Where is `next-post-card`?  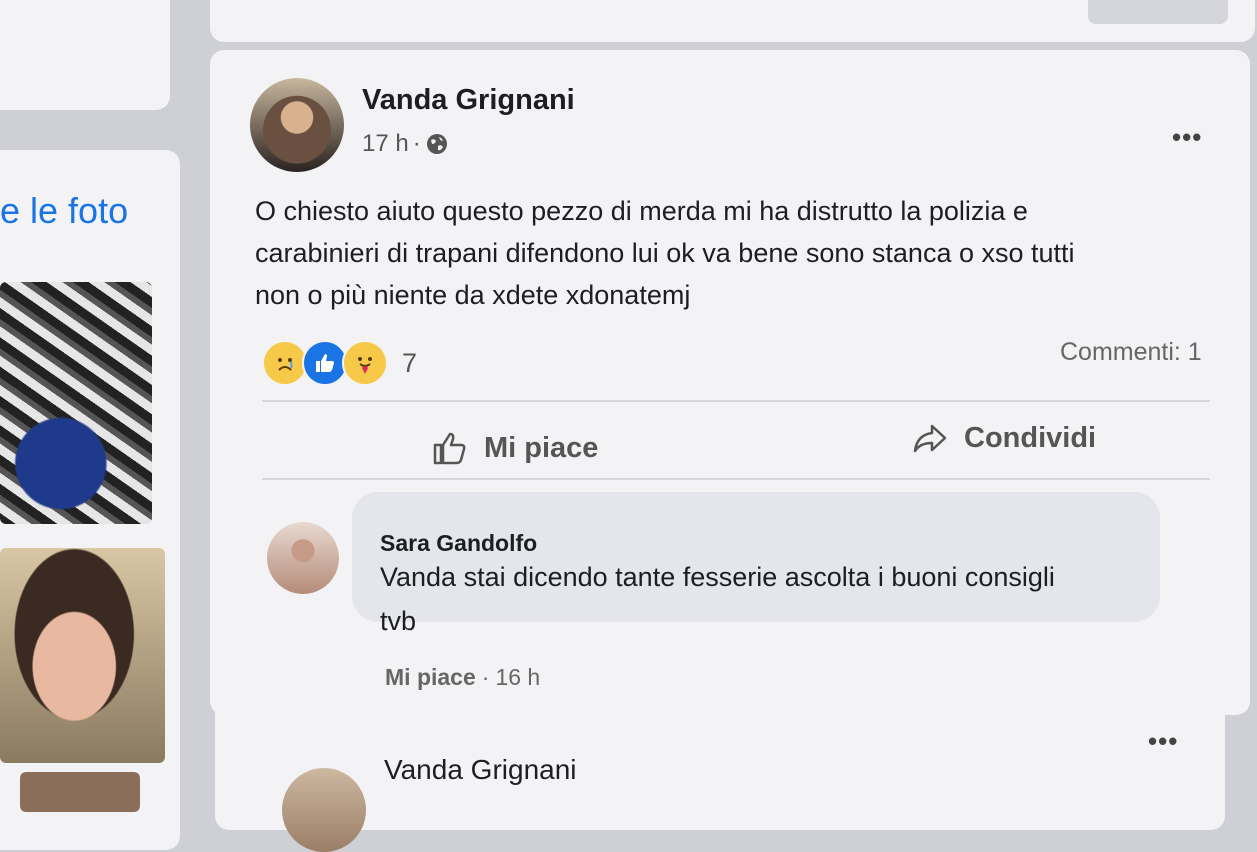 next-post-card is located at coordinates (720, 760).